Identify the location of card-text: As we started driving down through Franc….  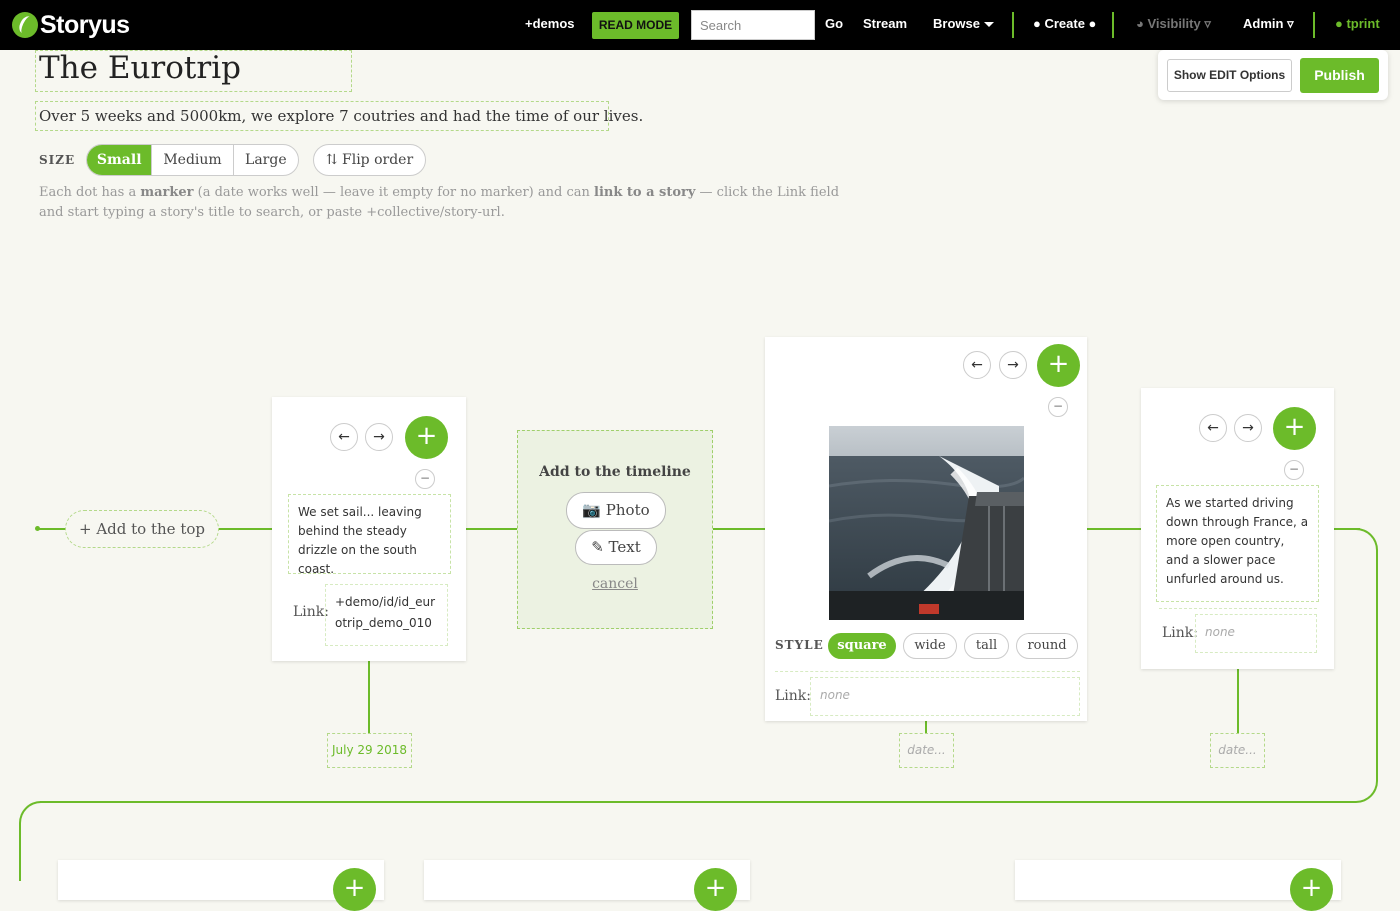
(1237, 543).